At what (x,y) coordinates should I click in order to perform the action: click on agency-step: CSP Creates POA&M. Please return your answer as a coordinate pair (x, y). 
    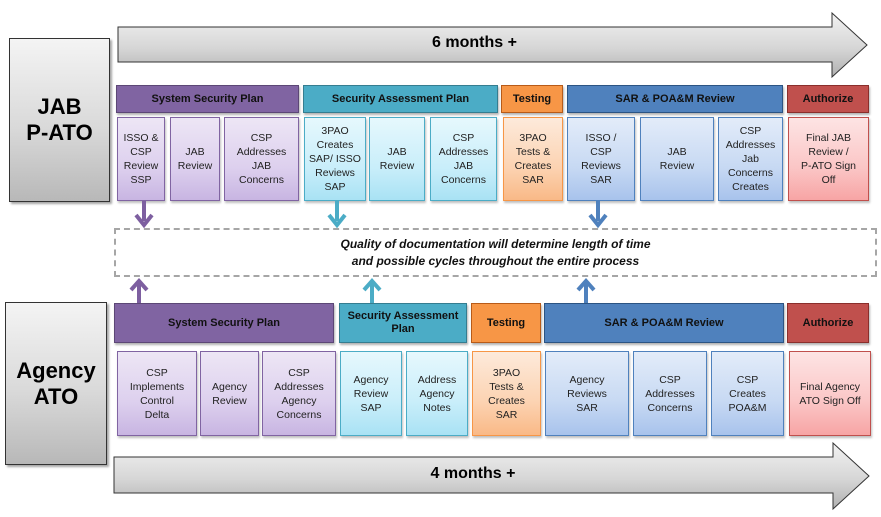
    Looking at the image, I should click on (747, 393).